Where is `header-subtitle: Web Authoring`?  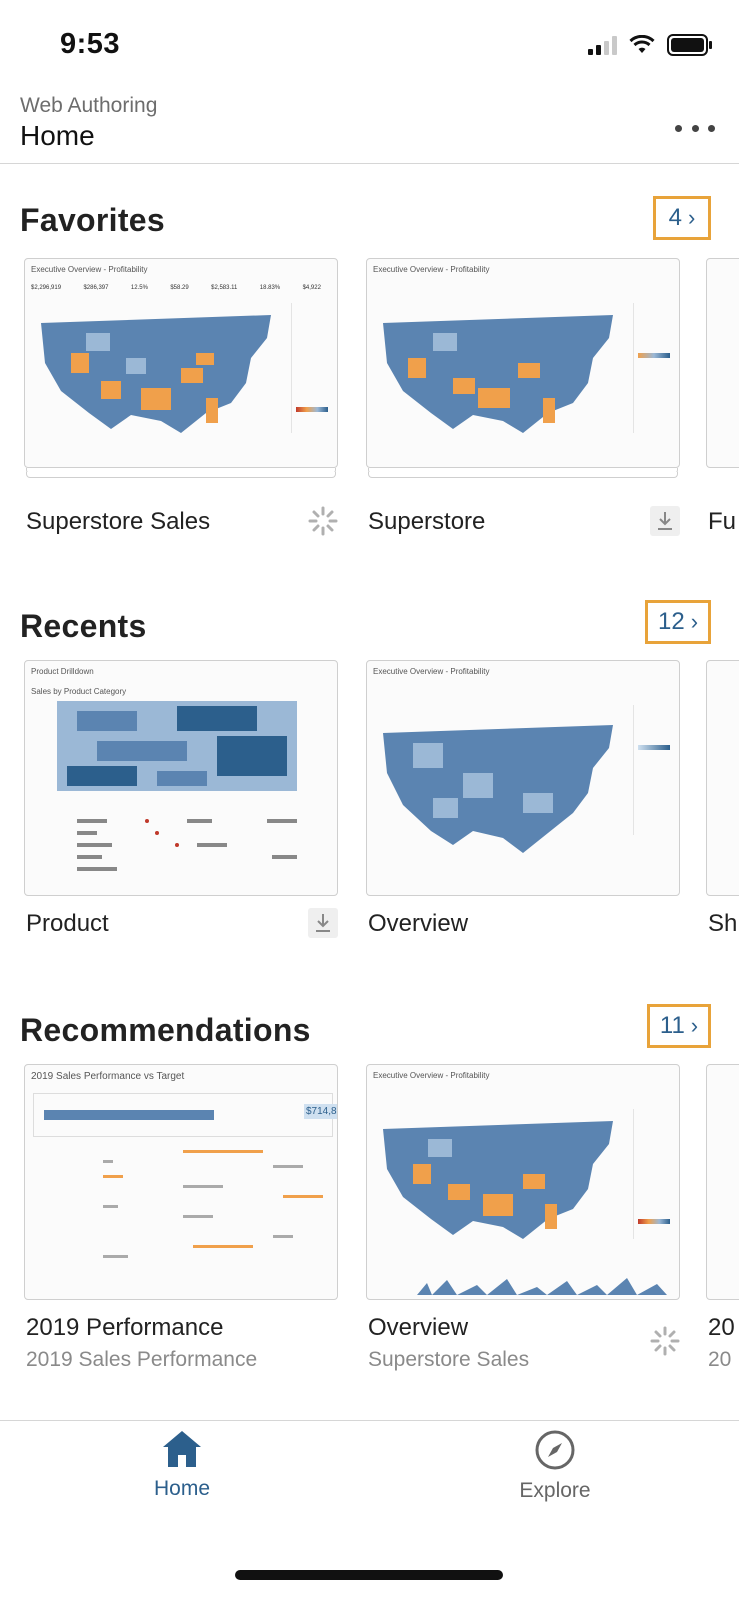
header-subtitle: Web Authoring is located at coordinates (89, 105).